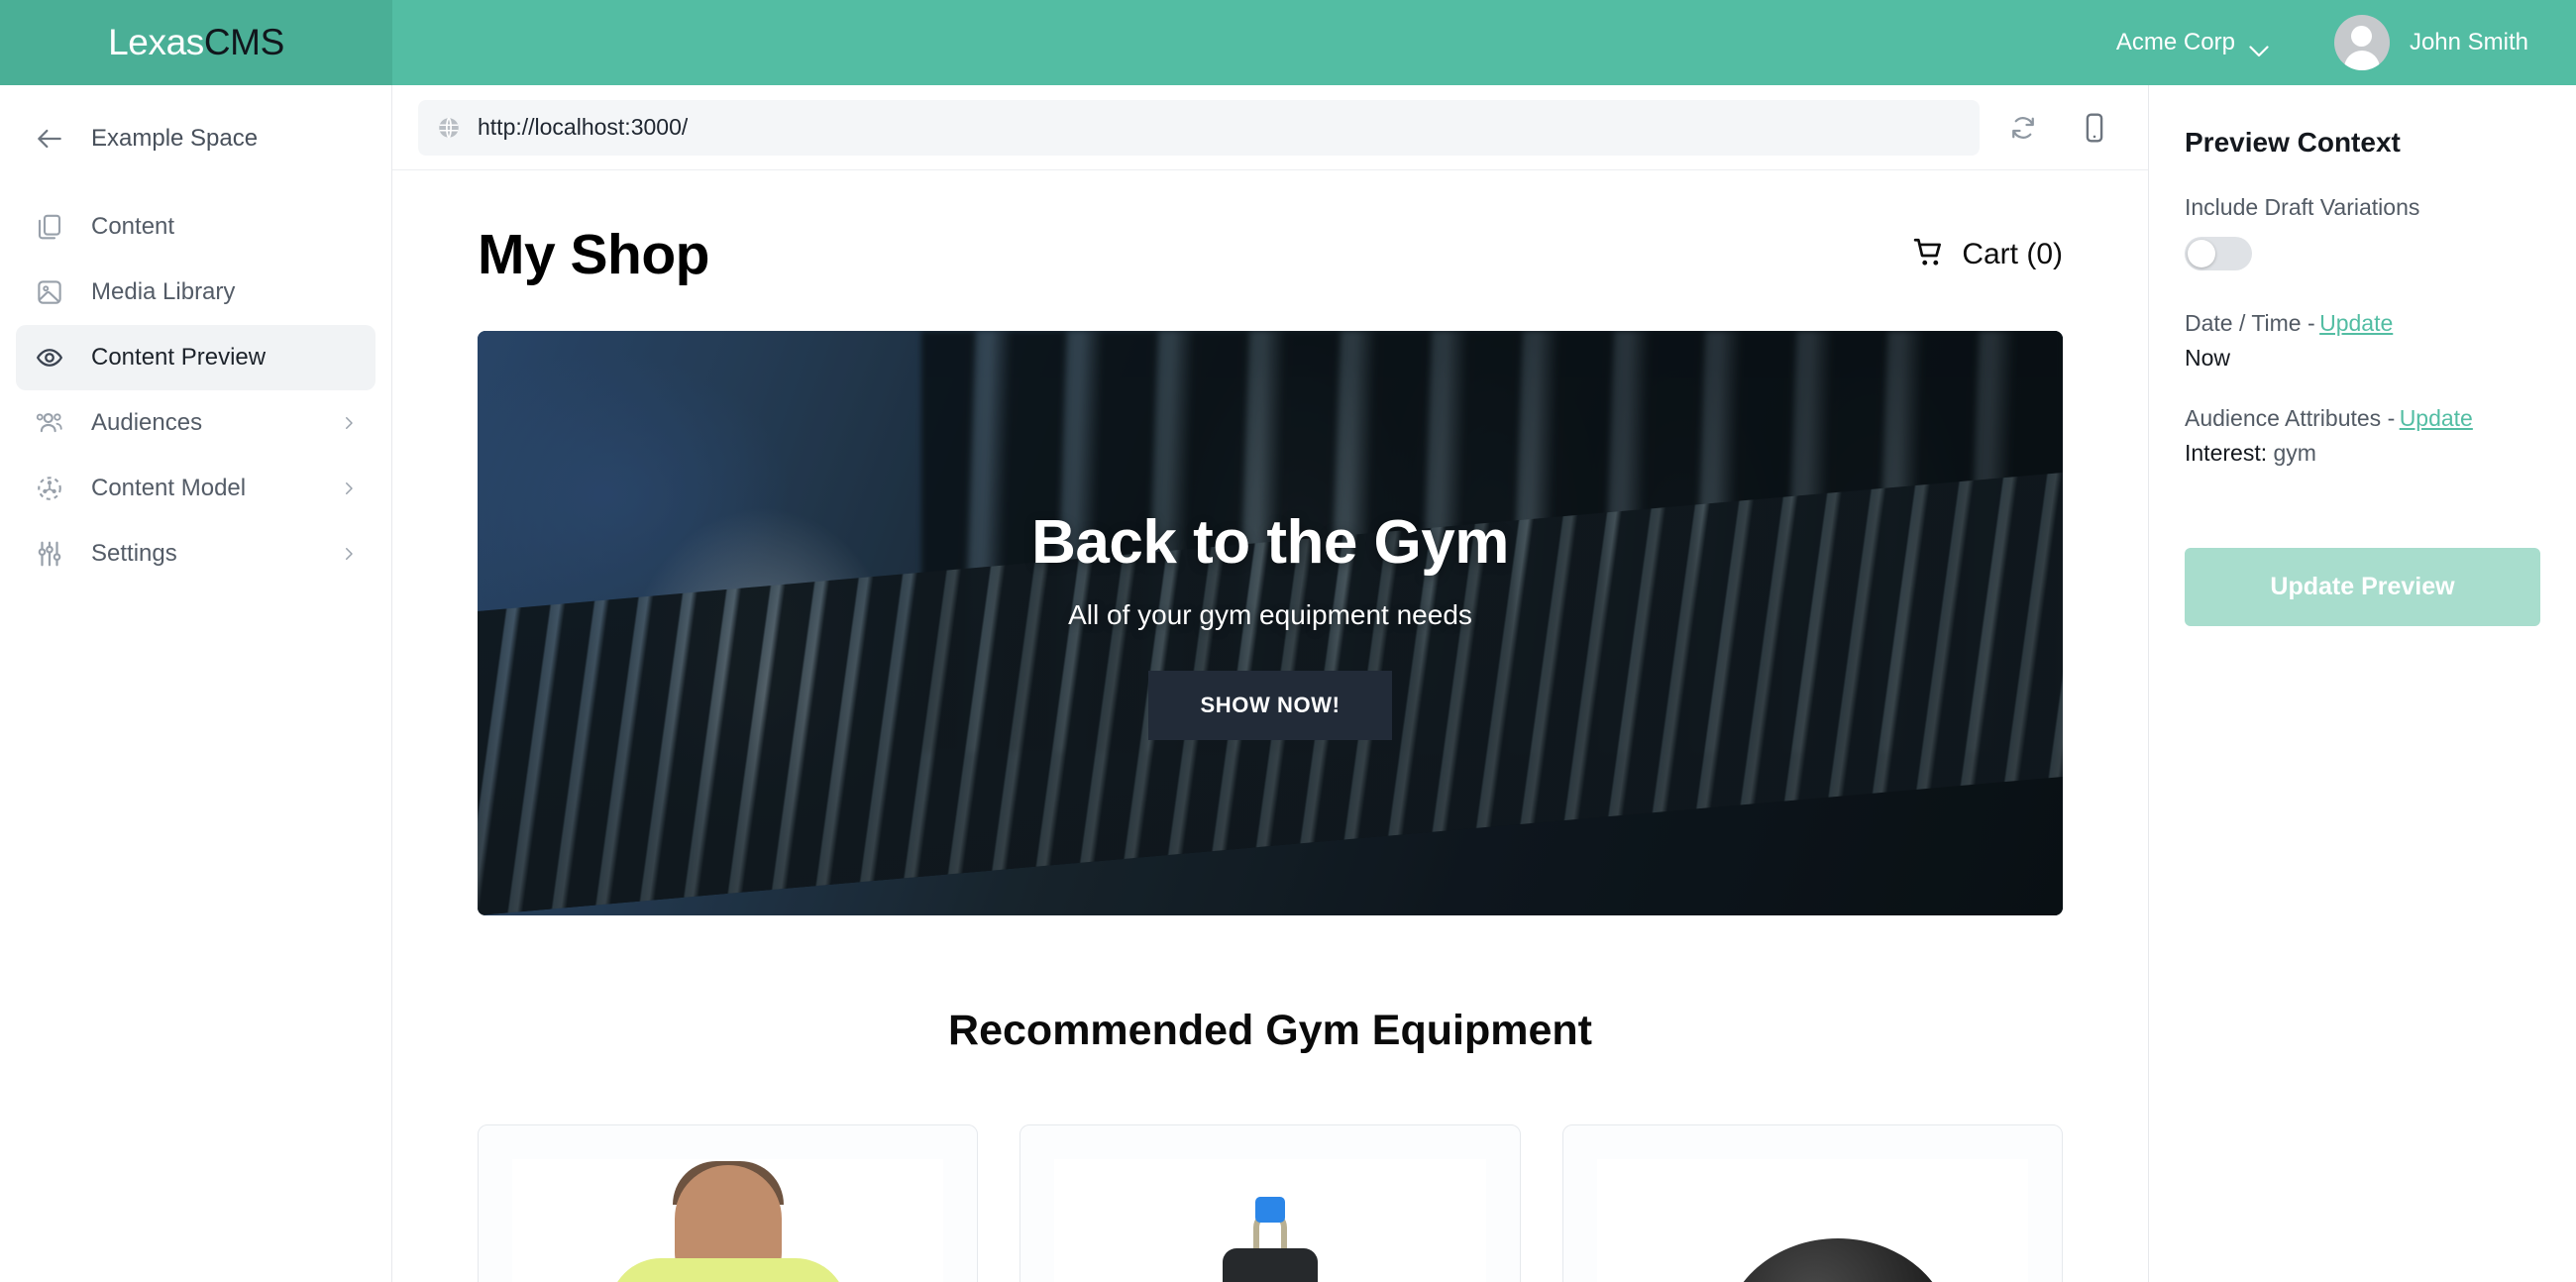  I want to click on reload-button, so click(2023, 128).